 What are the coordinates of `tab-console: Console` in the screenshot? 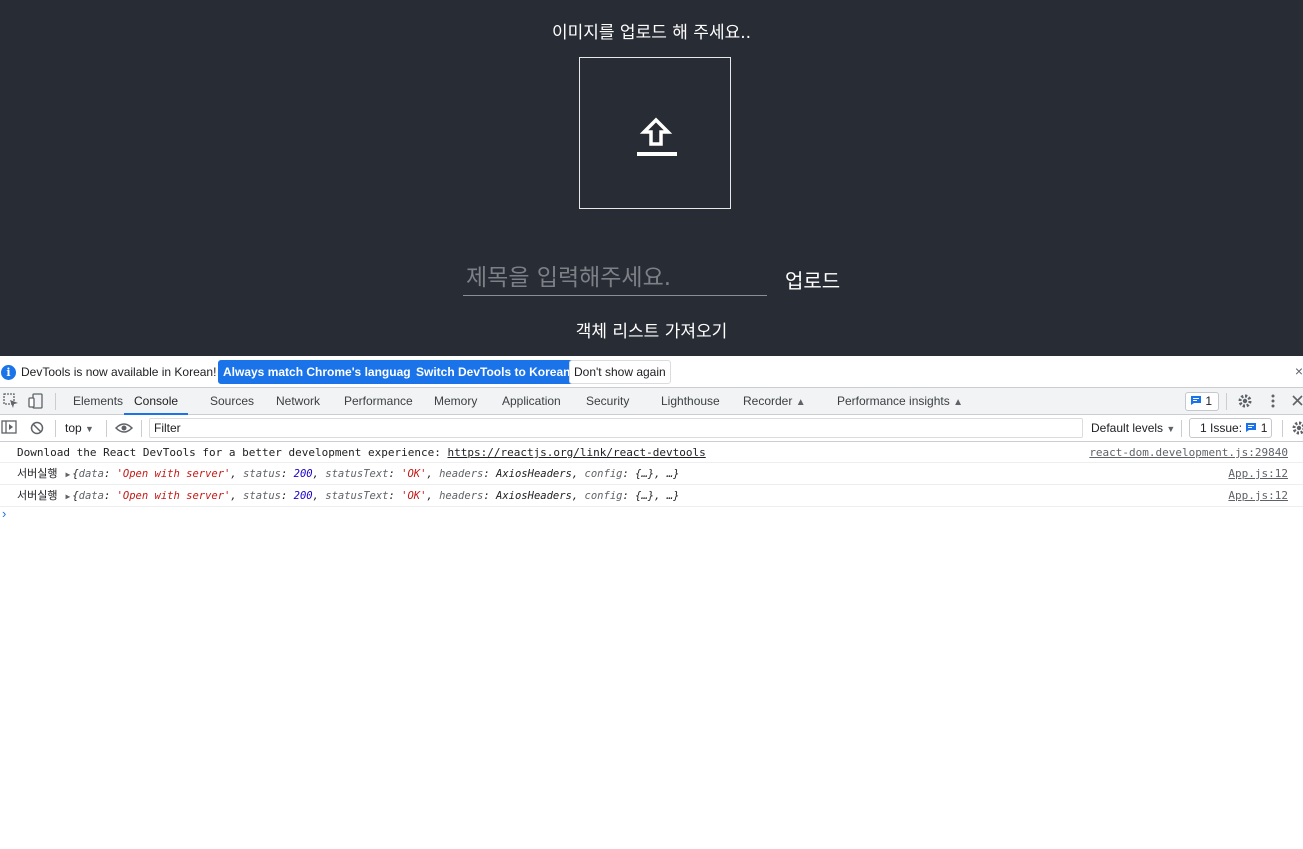 It's located at (156, 401).